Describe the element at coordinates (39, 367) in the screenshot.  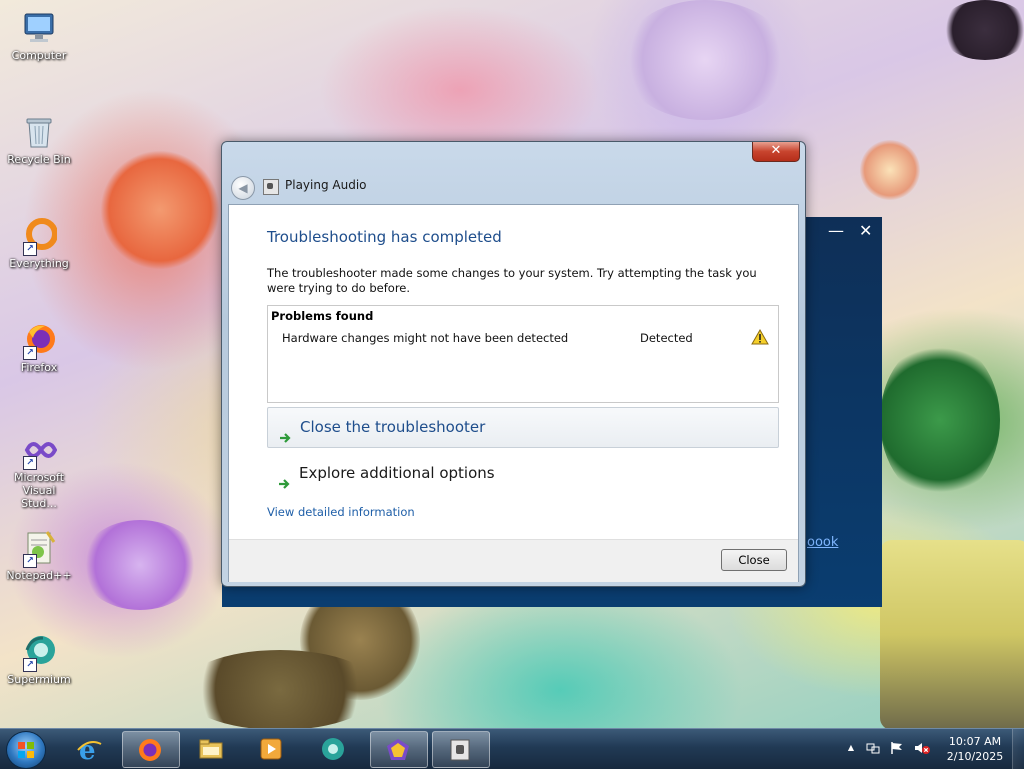
I see `desktop-icon-label: Firefox` at that location.